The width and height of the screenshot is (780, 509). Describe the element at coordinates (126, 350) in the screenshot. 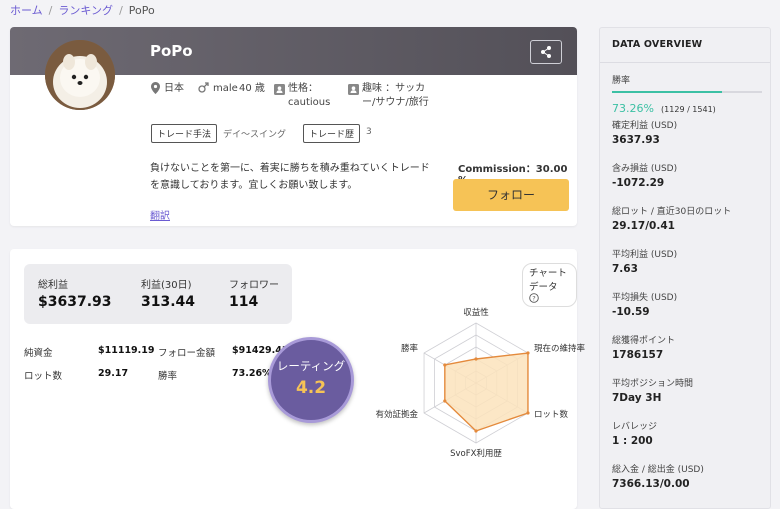

I see `equity-value: $11119.19` at that location.